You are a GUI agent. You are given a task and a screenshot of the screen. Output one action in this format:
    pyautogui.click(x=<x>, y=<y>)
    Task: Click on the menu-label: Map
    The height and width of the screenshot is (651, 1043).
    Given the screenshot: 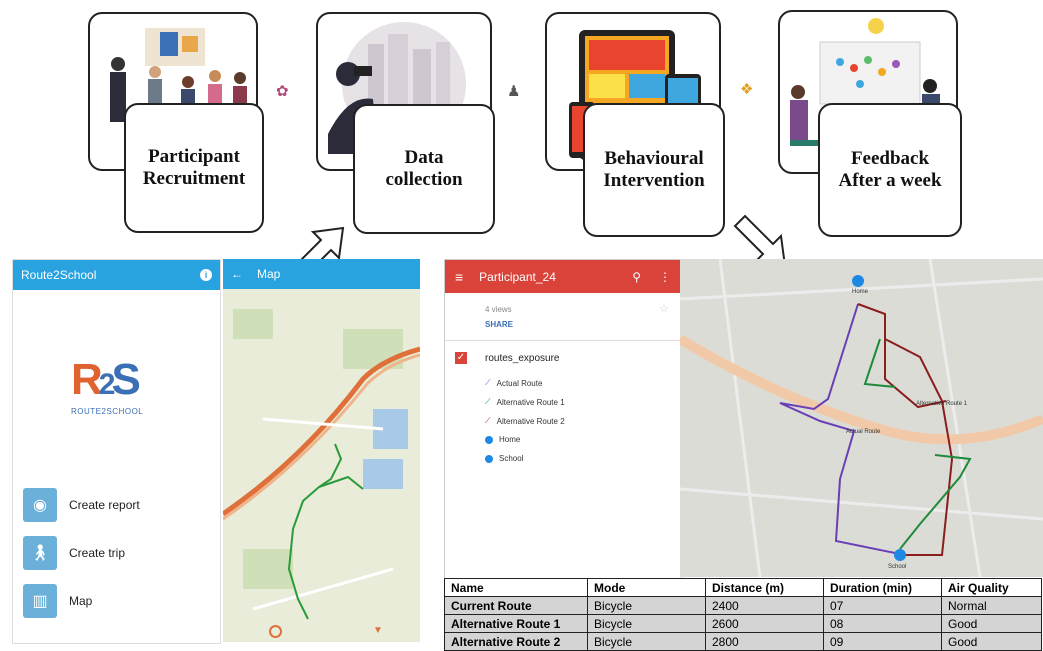 What is the action you would take?
    pyautogui.click(x=81, y=601)
    